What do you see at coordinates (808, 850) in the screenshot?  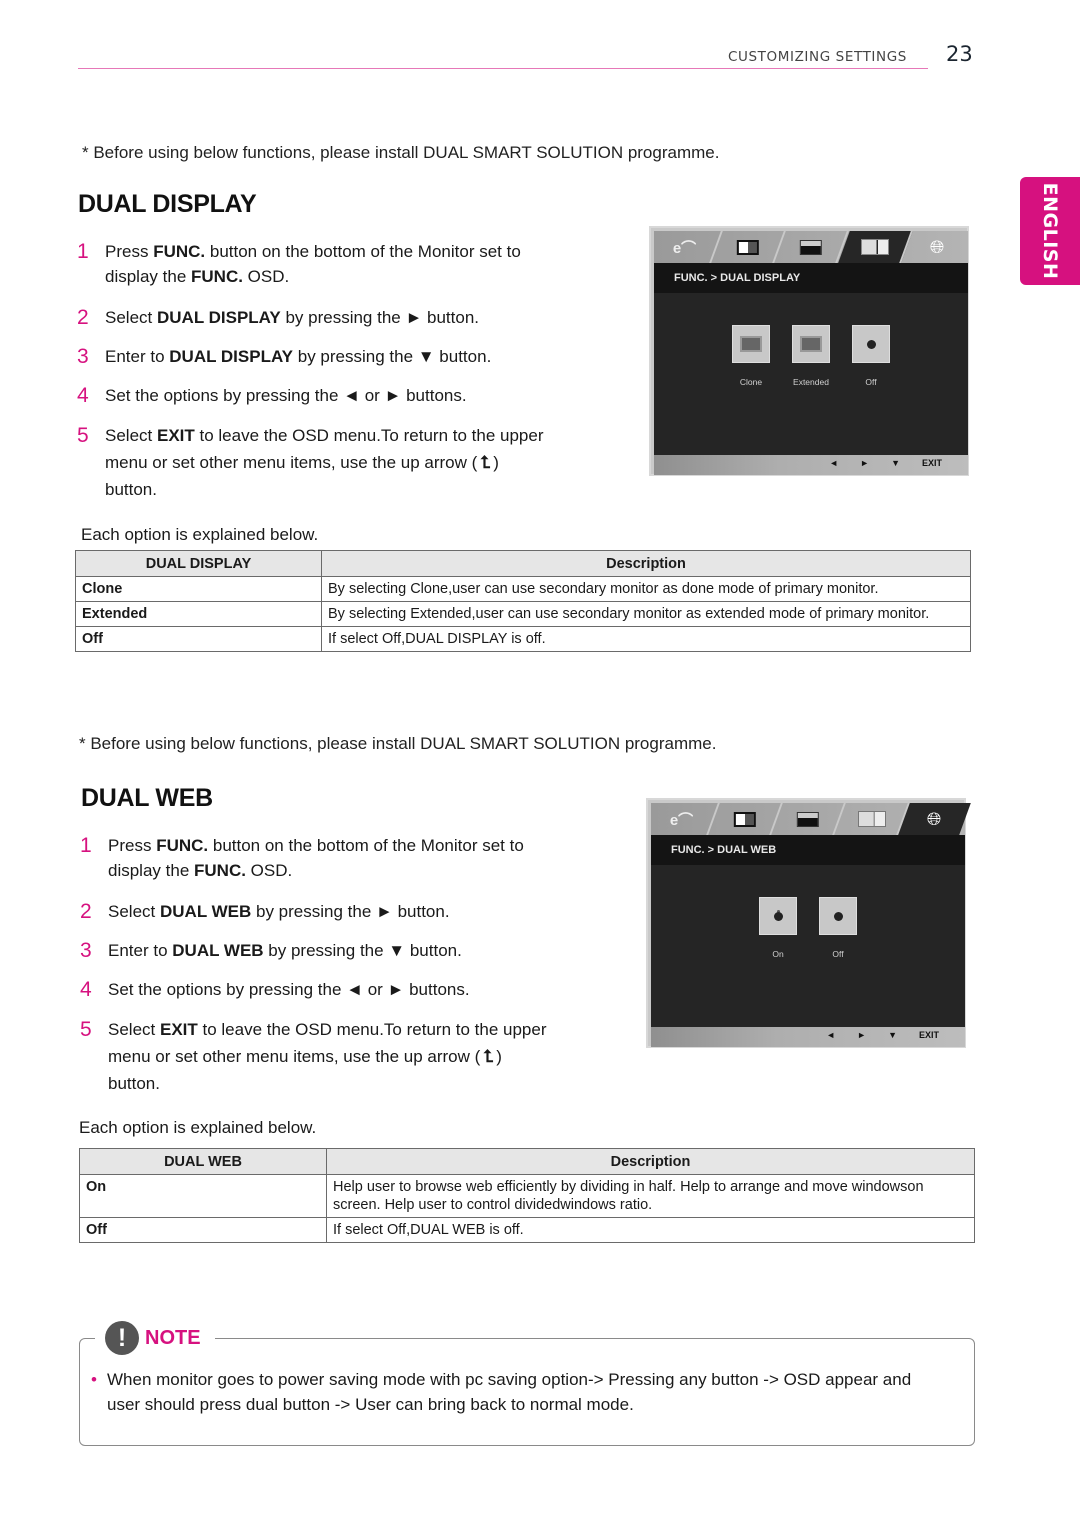 I see `osd-breadcrumb: FUNC. > DUAL WEB` at bounding box center [808, 850].